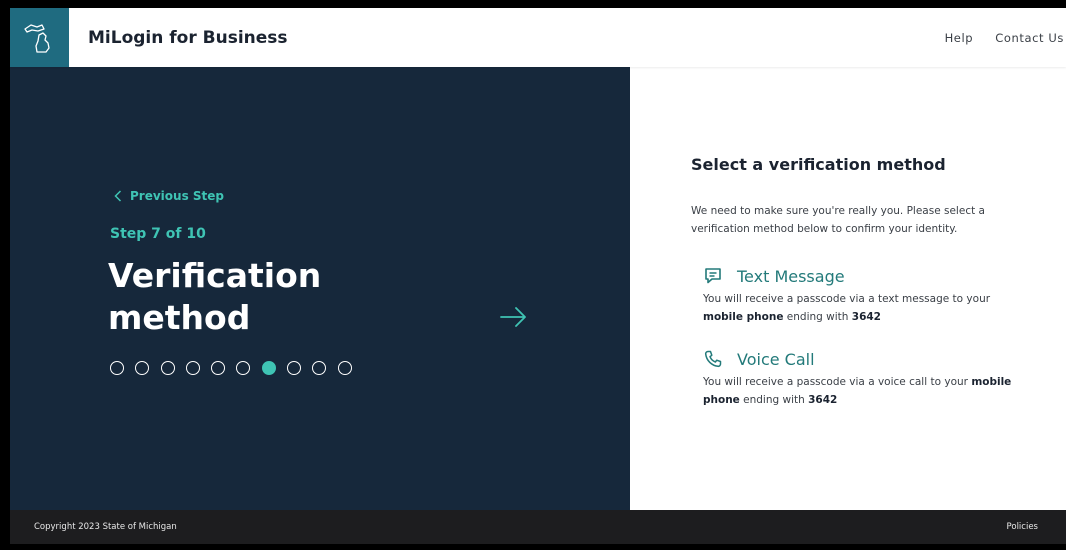 This screenshot has height=550, width=1066. Describe the element at coordinates (288, 297) in the screenshot. I see `page-title: Verification method` at that location.